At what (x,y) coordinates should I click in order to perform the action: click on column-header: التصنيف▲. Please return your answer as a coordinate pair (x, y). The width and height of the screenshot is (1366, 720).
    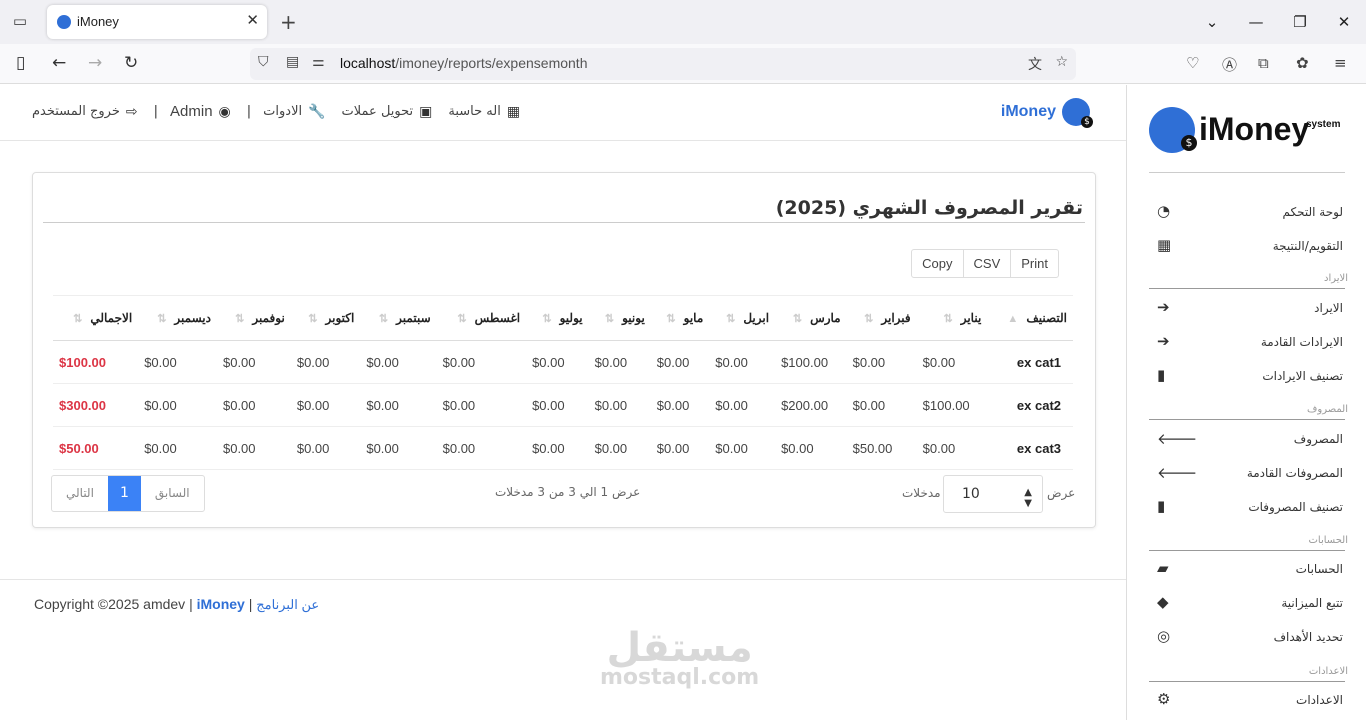
    Looking at the image, I should click on (1030, 318).